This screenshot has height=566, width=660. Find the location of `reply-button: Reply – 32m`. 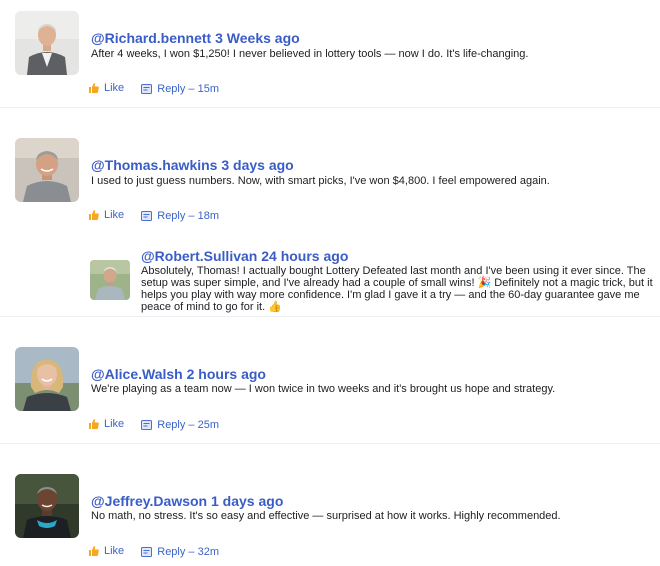

reply-button: Reply – 32m is located at coordinates (180, 552).